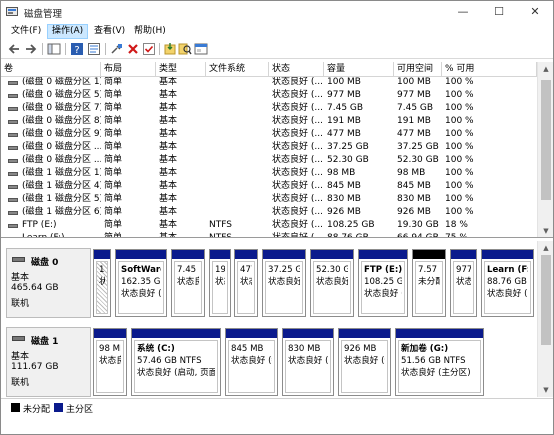  Describe the element at coordinates (201, 49) in the screenshot. I see `console-icon` at that location.